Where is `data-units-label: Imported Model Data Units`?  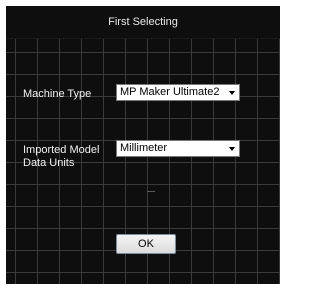
data-units-label: Imported Model Data Units is located at coordinates (61, 157).